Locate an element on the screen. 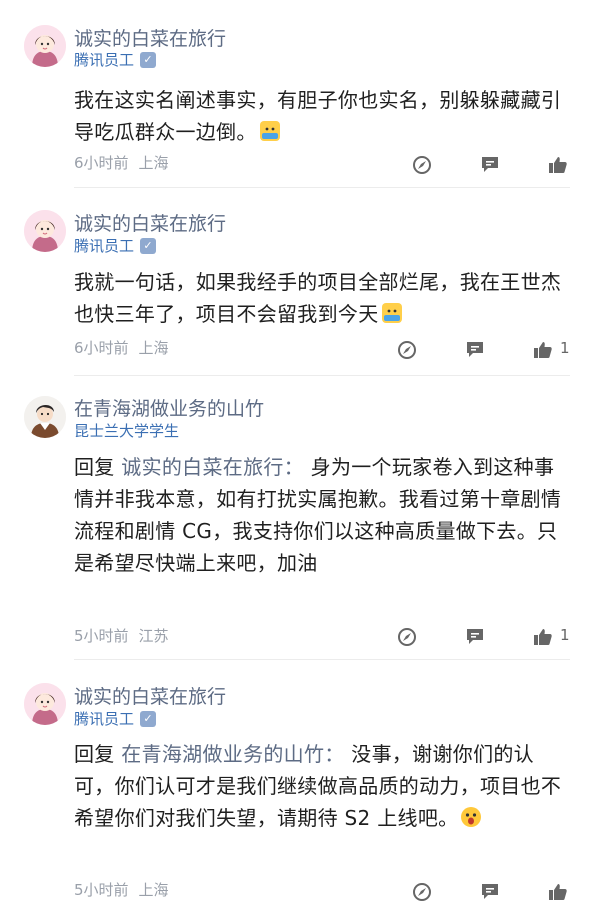 Image resolution: width=594 pixels, height=916 pixels. reply-to-link: 在青海湖做业务的山竹： is located at coordinates (232, 754).